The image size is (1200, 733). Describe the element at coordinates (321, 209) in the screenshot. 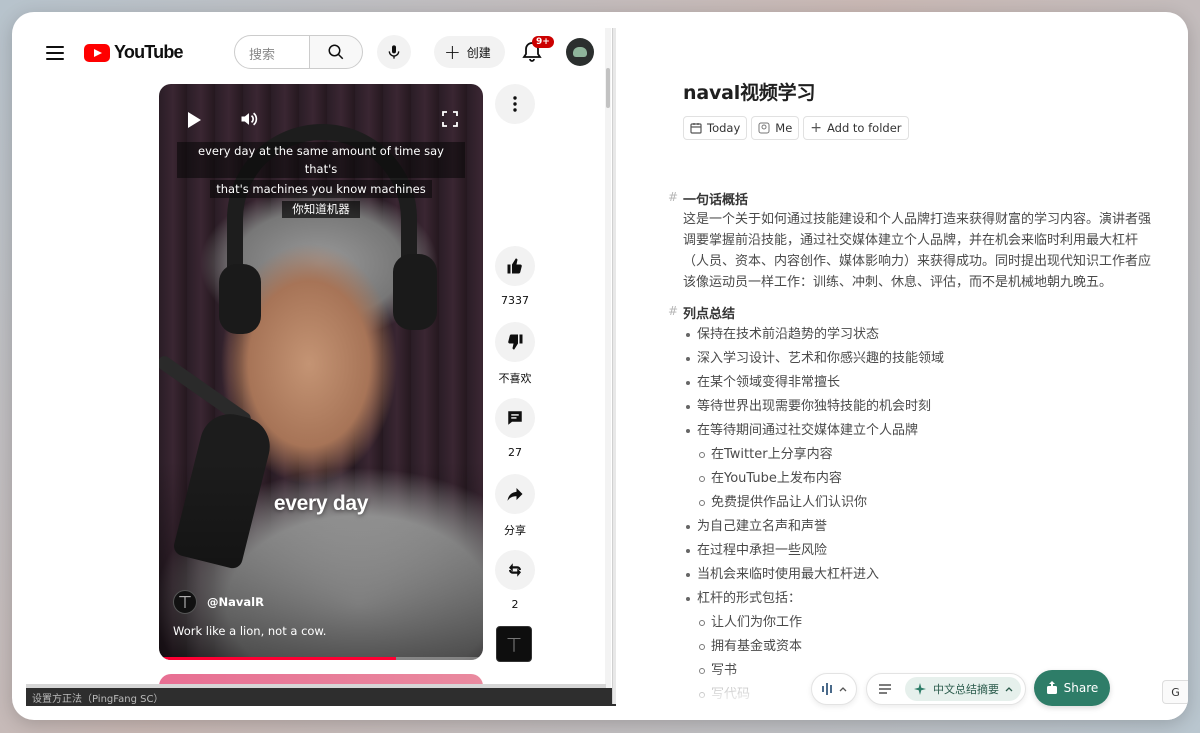

I see `subtitle-translation: 你知道机器` at that location.